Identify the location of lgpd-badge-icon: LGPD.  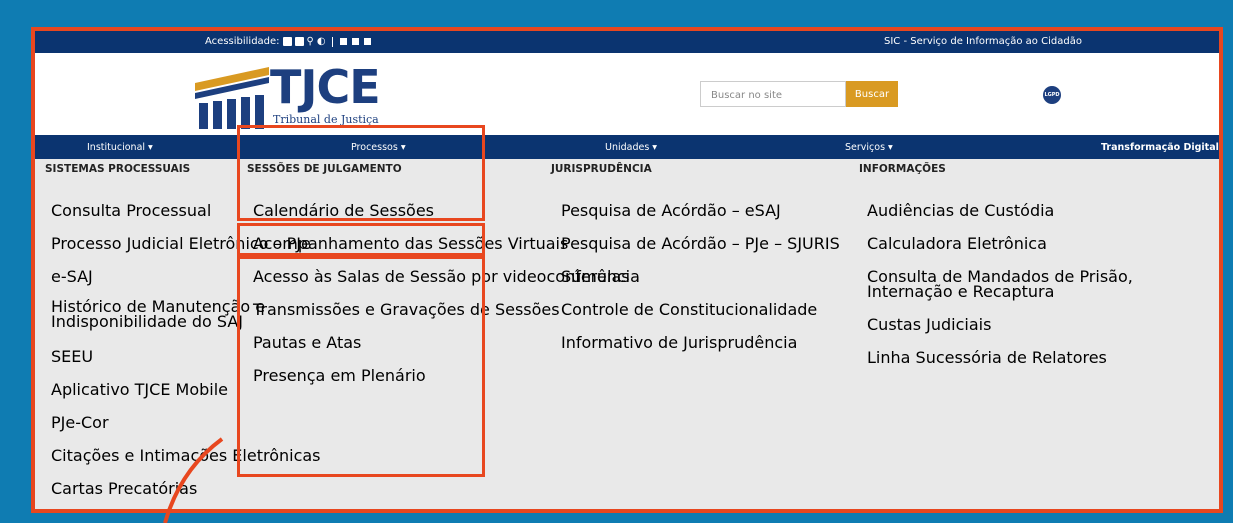
(1052, 95).